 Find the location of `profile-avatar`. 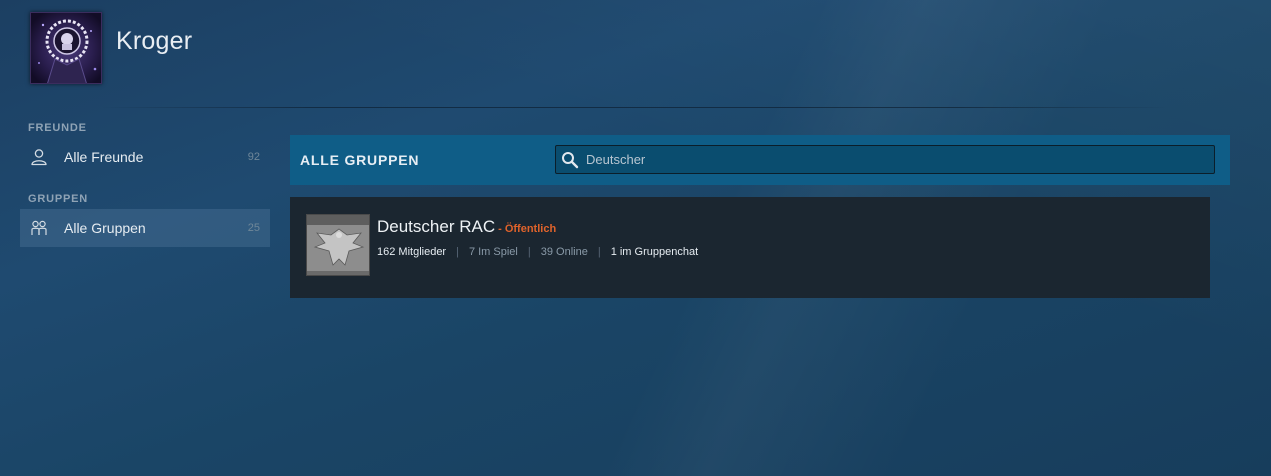

profile-avatar is located at coordinates (66, 48).